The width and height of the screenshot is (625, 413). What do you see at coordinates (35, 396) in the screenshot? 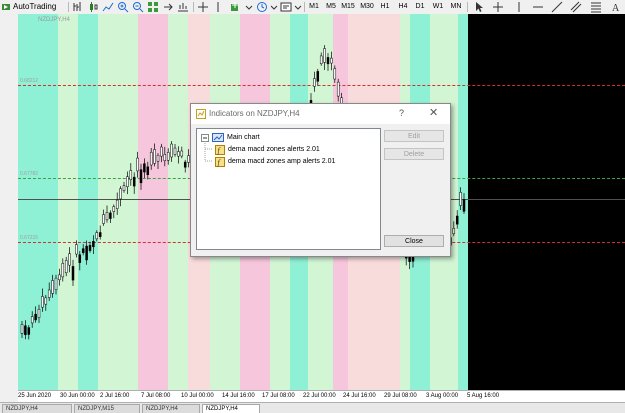
I see `date-label: 25 Jun 2020` at bounding box center [35, 396].